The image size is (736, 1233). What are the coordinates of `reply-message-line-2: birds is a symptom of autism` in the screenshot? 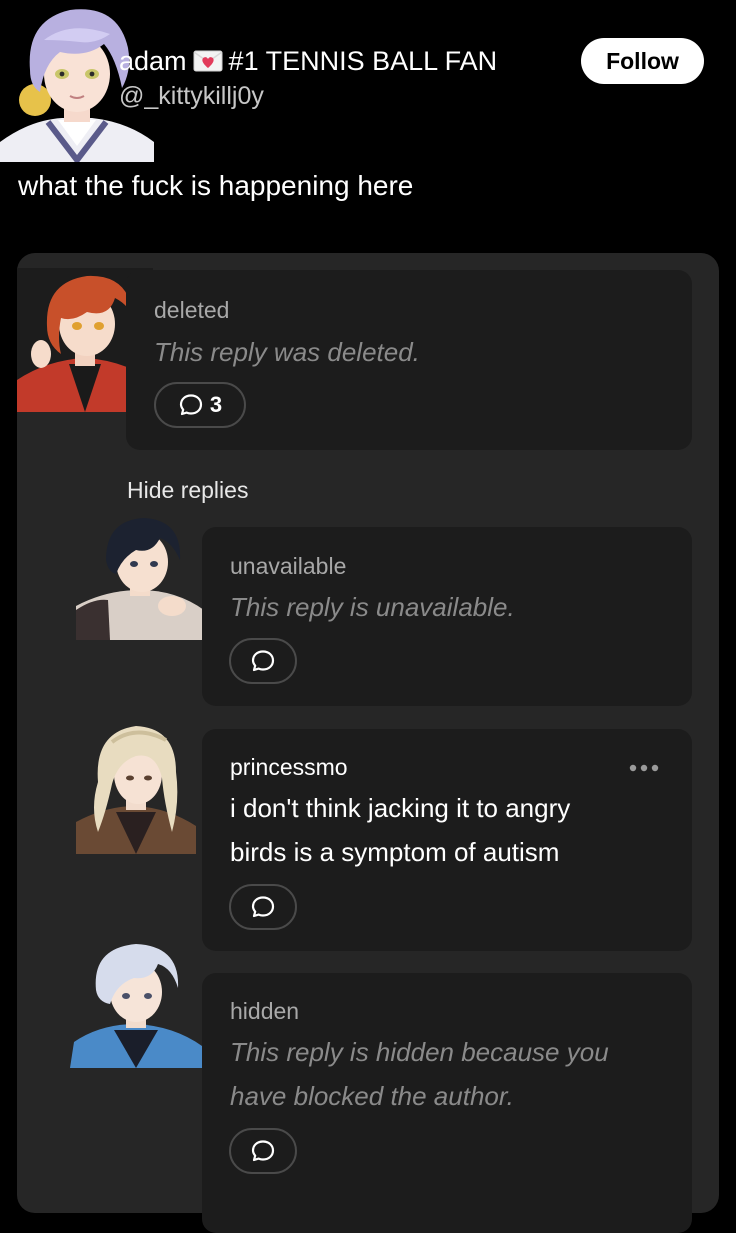 It's located at (395, 852).